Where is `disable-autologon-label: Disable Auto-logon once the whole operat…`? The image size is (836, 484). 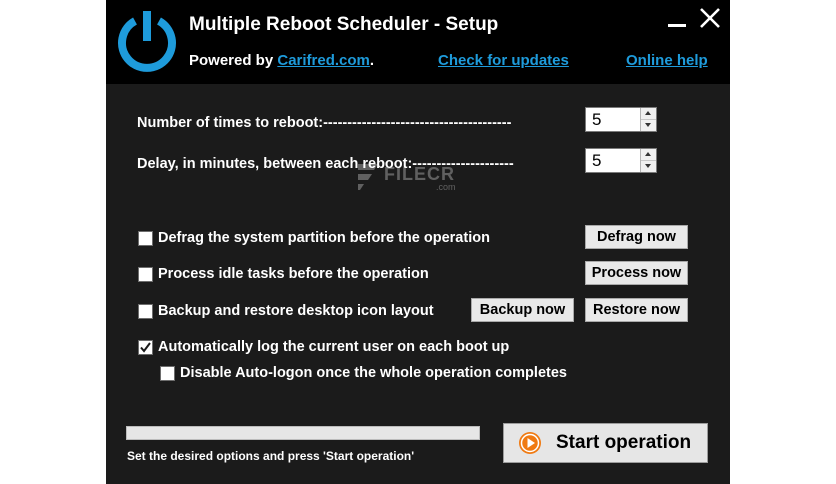 disable-autologon-label: Disable Auto-logon once the whole operat… is located at coordinates (373, 373).